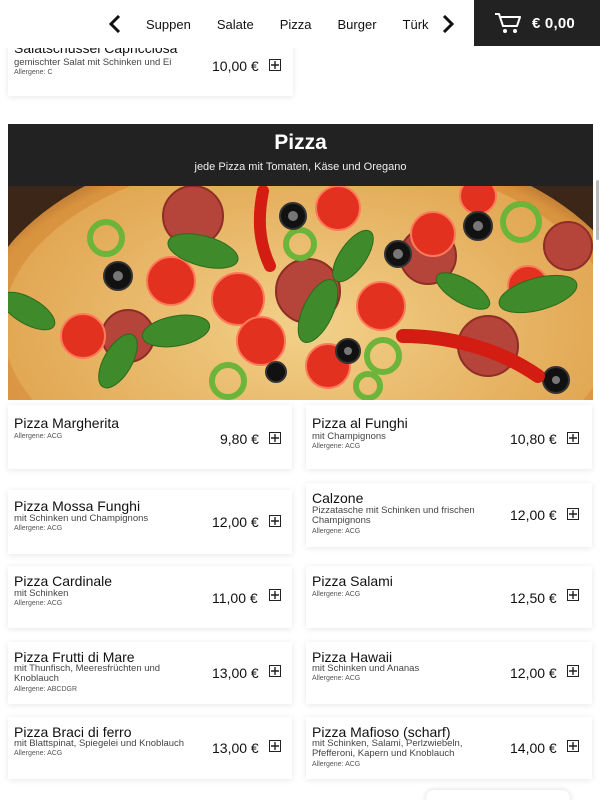  What do you see at coordinates (150, 437) in the screenshot?
I see `menu-item-card: Pizza Margherita Allergene: ACG 9,80 €` at bounding box center [150, 437].